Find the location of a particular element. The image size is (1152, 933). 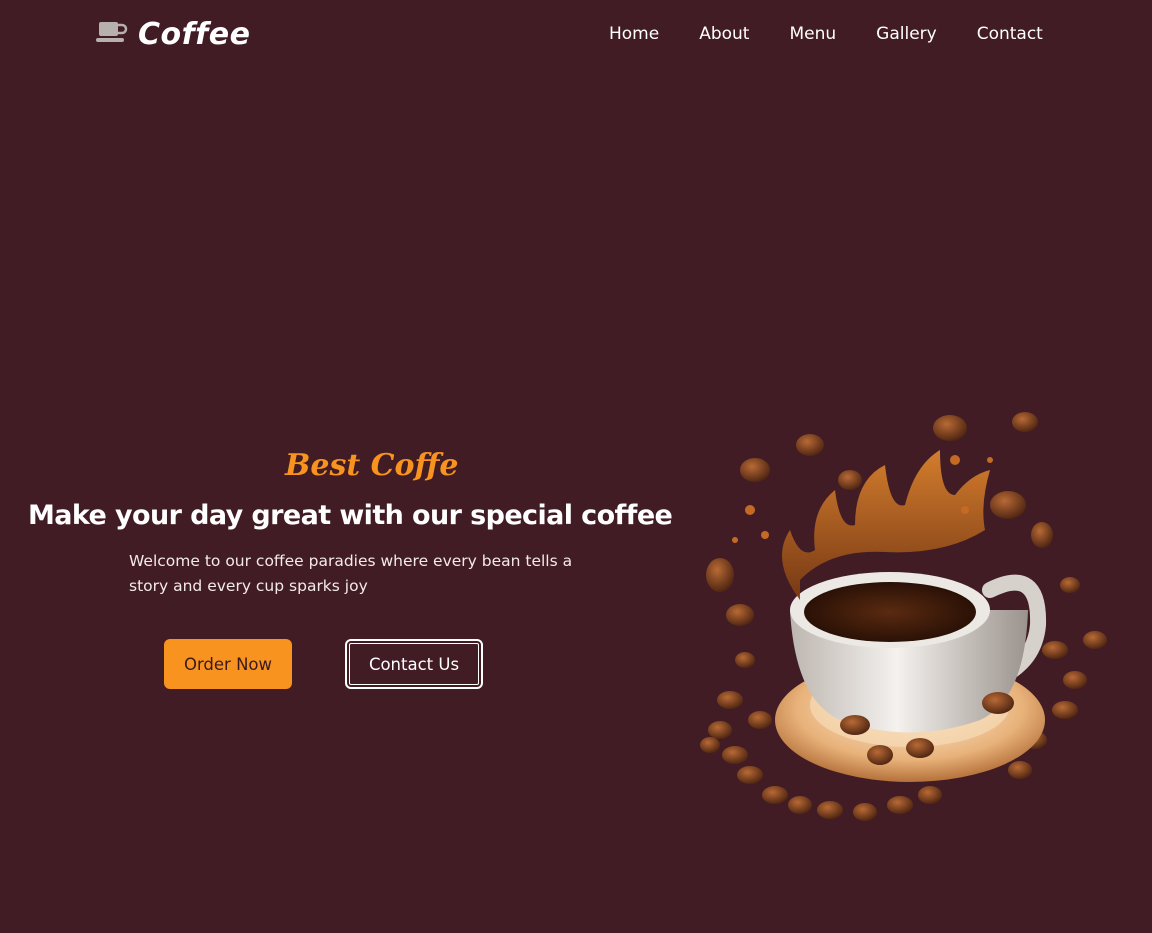

nav-link-about: About is located at coordinates (724, 34).